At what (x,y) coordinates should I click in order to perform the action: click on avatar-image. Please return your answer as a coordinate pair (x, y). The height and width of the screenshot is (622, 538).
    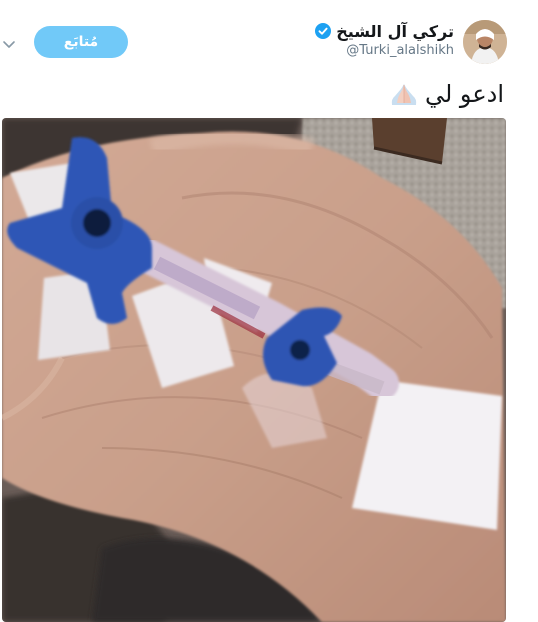
    Looking at the image, I should click on (485, 42).